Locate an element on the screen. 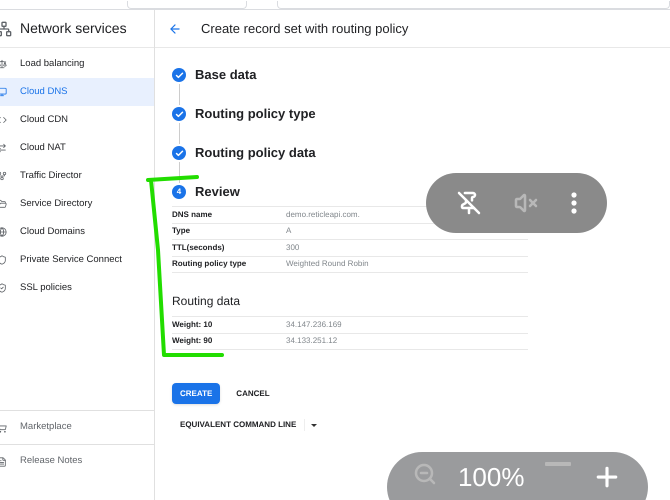 The height and width of the screenshot is (500, 670). row-value: 34.133.251.12 is located at coordinates (312, 341).